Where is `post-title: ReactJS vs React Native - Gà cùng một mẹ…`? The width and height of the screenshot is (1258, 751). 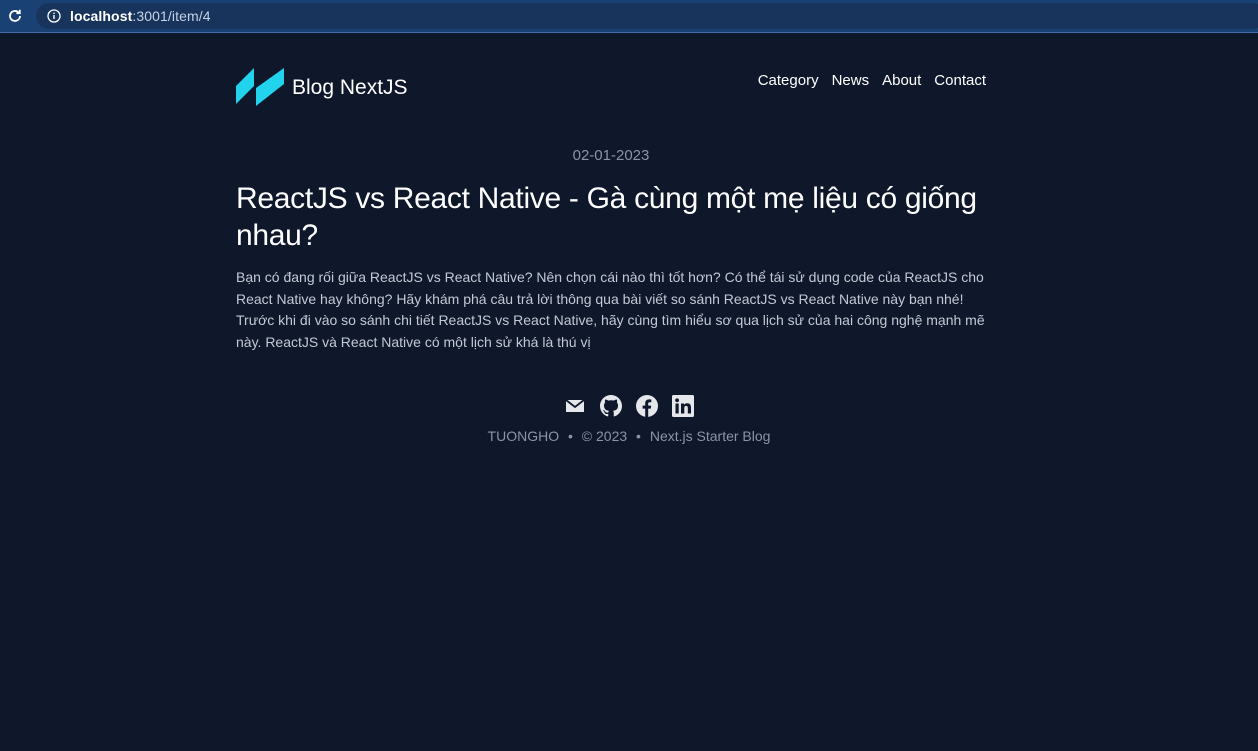 post-title: ReactJS vs React Native - Gà cùng một mẹ… is located at coordinates (611, 217).